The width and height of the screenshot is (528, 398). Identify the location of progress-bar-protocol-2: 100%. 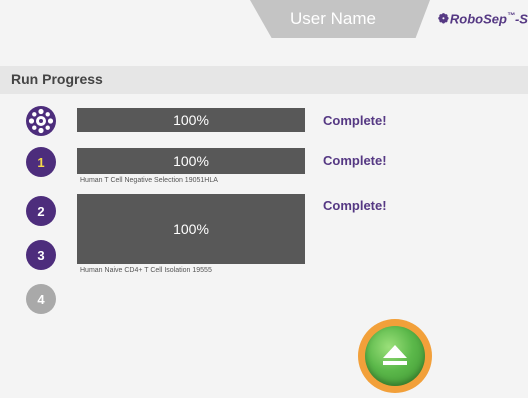
(191, 229).